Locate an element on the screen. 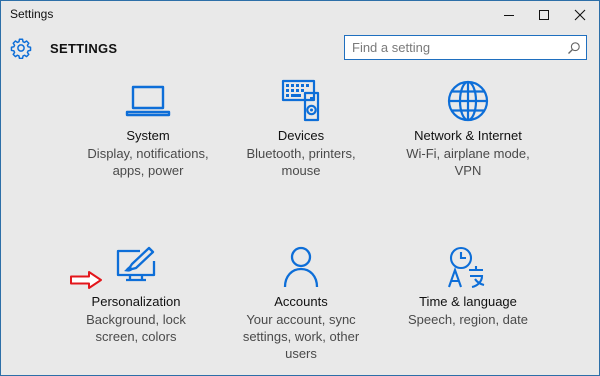  maximize-button is located at coordinates (544, 15).